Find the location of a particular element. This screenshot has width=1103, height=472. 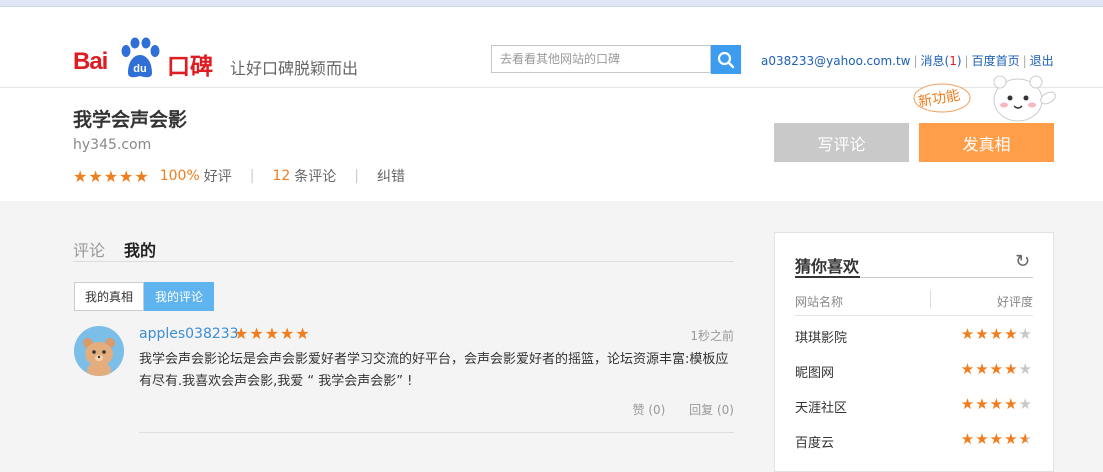

search-button is located at coordinates (726, 59).